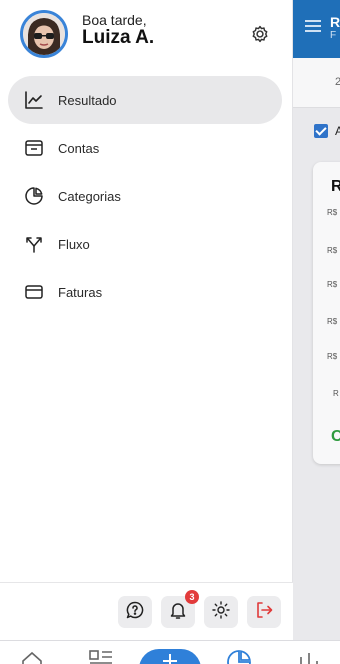 The height and width of the screenshot is (664, 340). What do you see at coordinates (32, 656) in the screenshot?
I see `home-icon` at bounding box center [32, 656].